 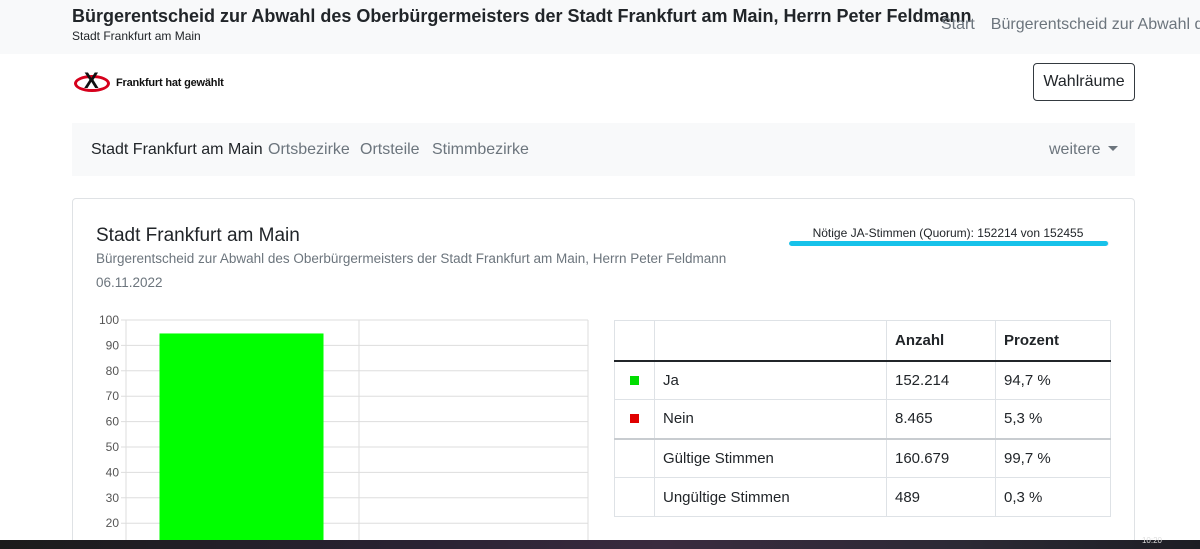 I want to click on quorum-progress-bar, so click(x=949, y=243).